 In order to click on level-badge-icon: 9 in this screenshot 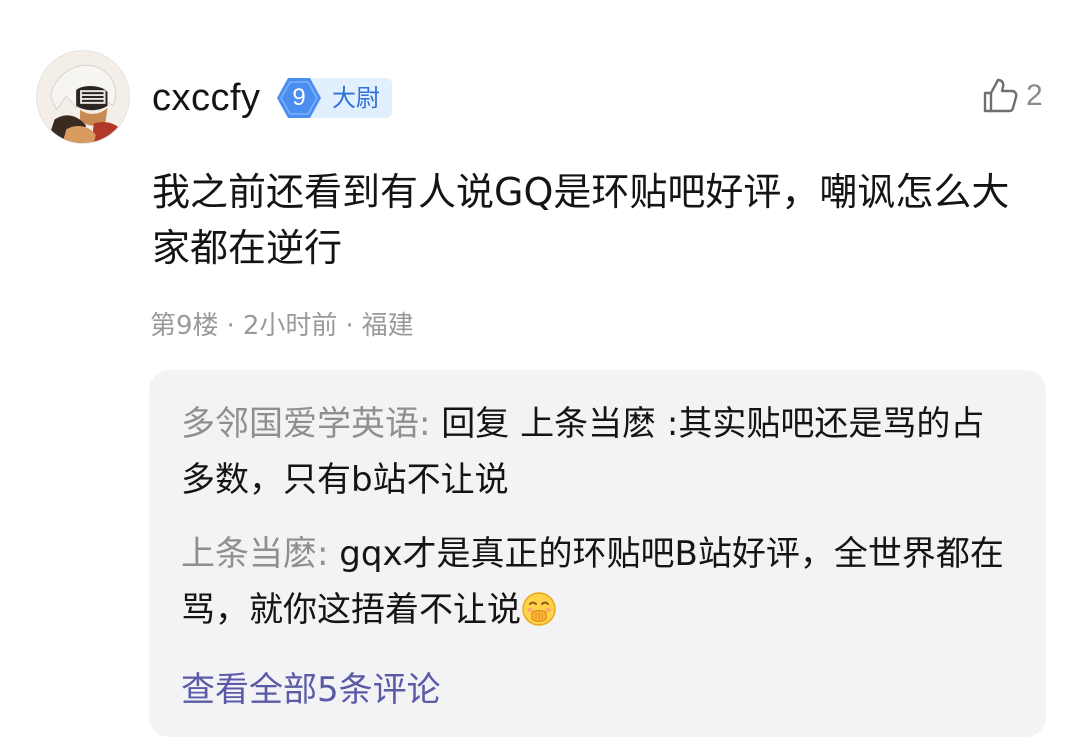, I will do `click(299, 98)`.